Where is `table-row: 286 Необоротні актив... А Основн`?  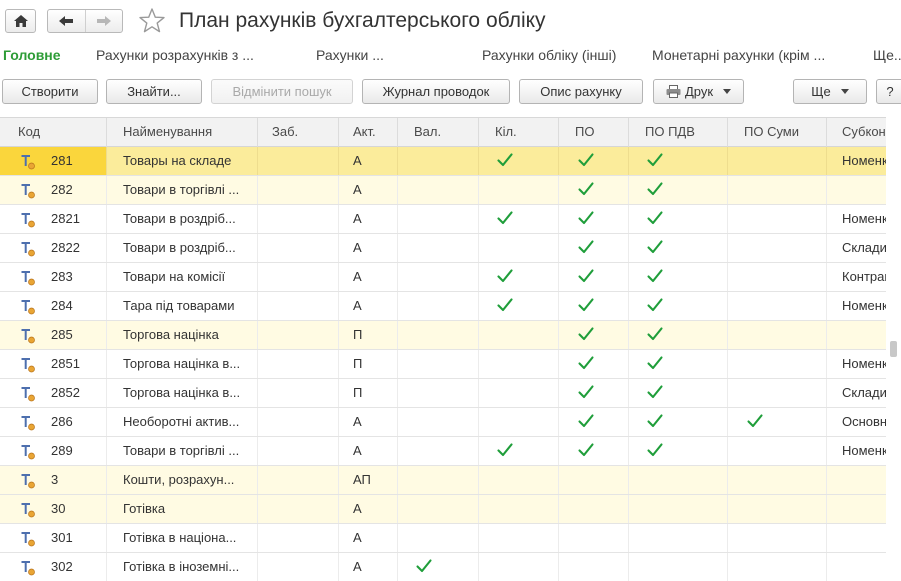 table-row: 286 Необоротні актив... А Основн is located at coordinates (443, 422).